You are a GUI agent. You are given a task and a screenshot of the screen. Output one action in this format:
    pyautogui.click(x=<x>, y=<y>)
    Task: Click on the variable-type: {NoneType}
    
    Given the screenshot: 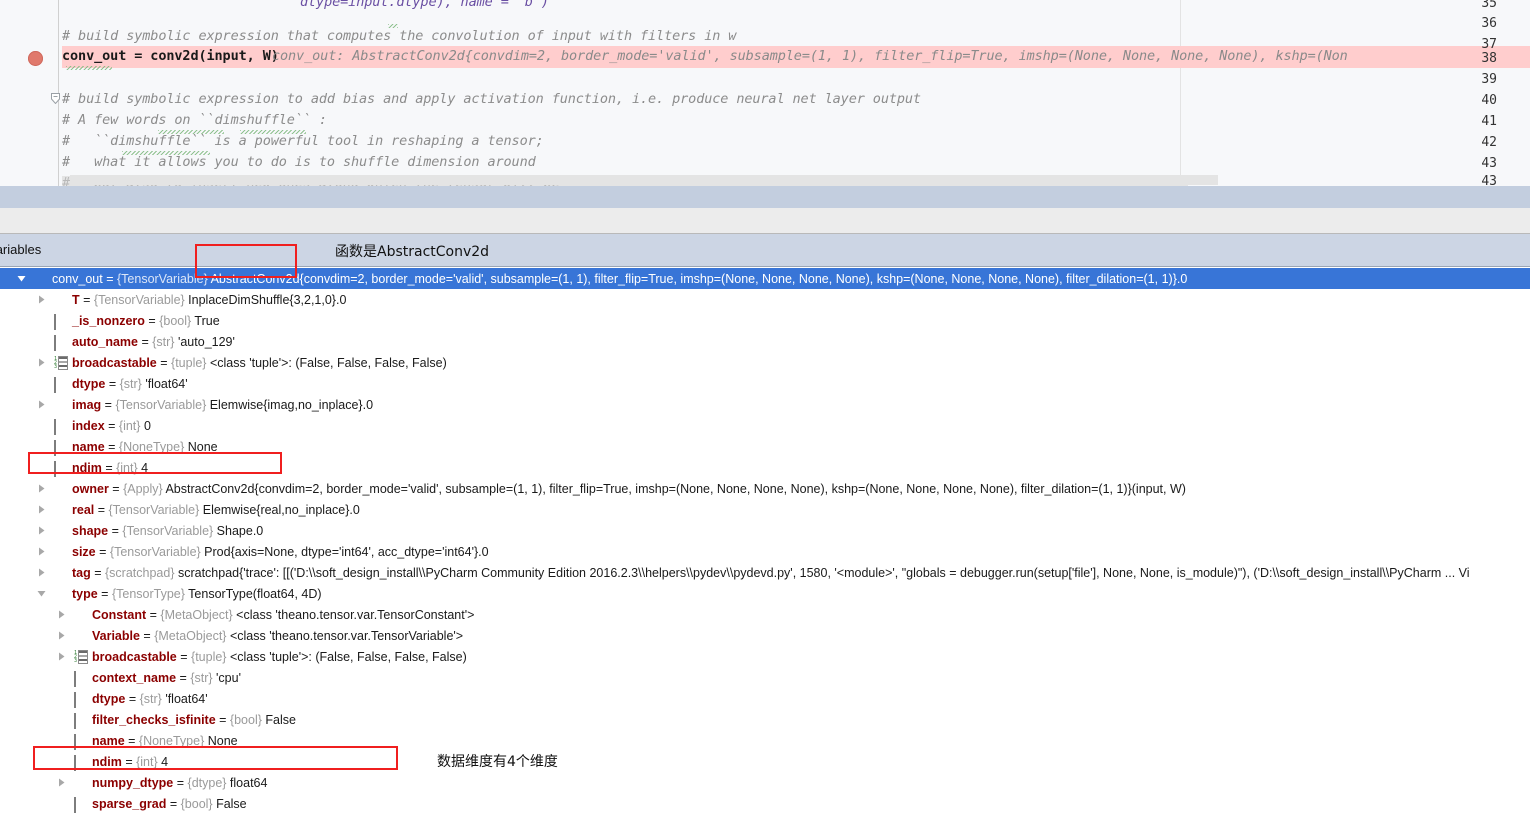 What is the action you would take?
    pyautogui.click(x=151, y=446)
    